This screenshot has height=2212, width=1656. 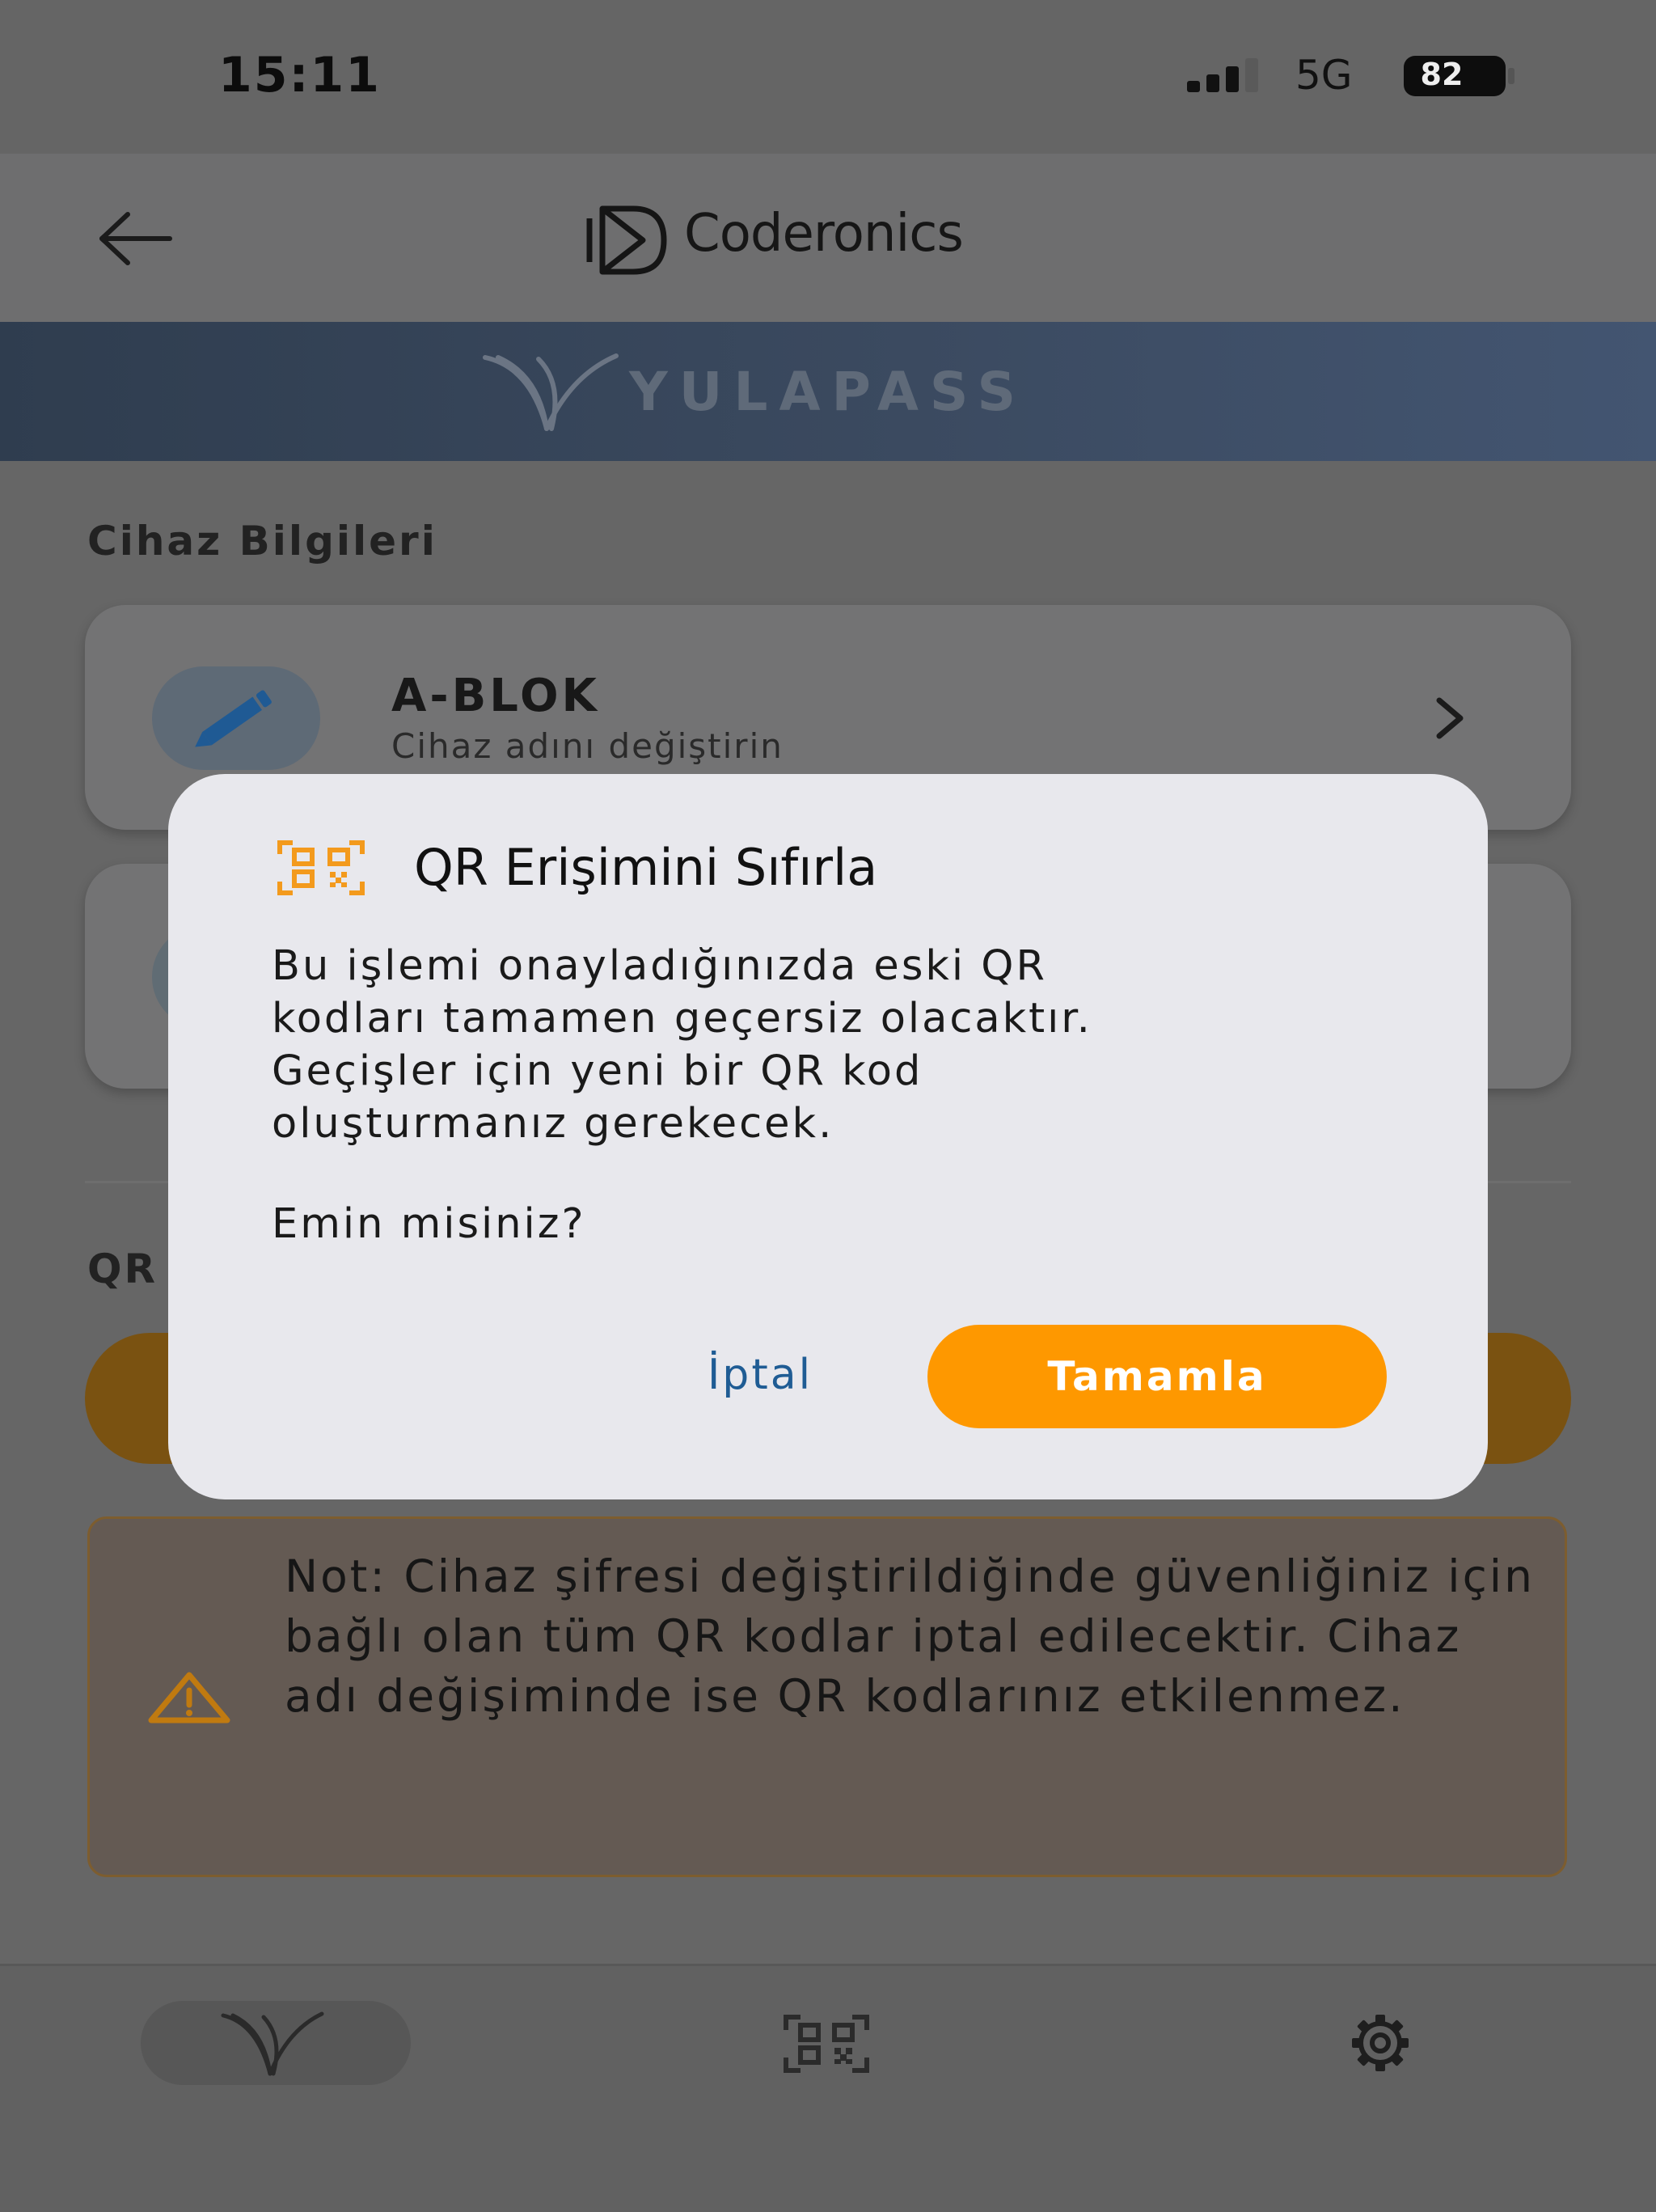 What do you see at coordinates (1222, 75) in the screenshot?
I see `signal-icon` at bounding box center [1222, 75].